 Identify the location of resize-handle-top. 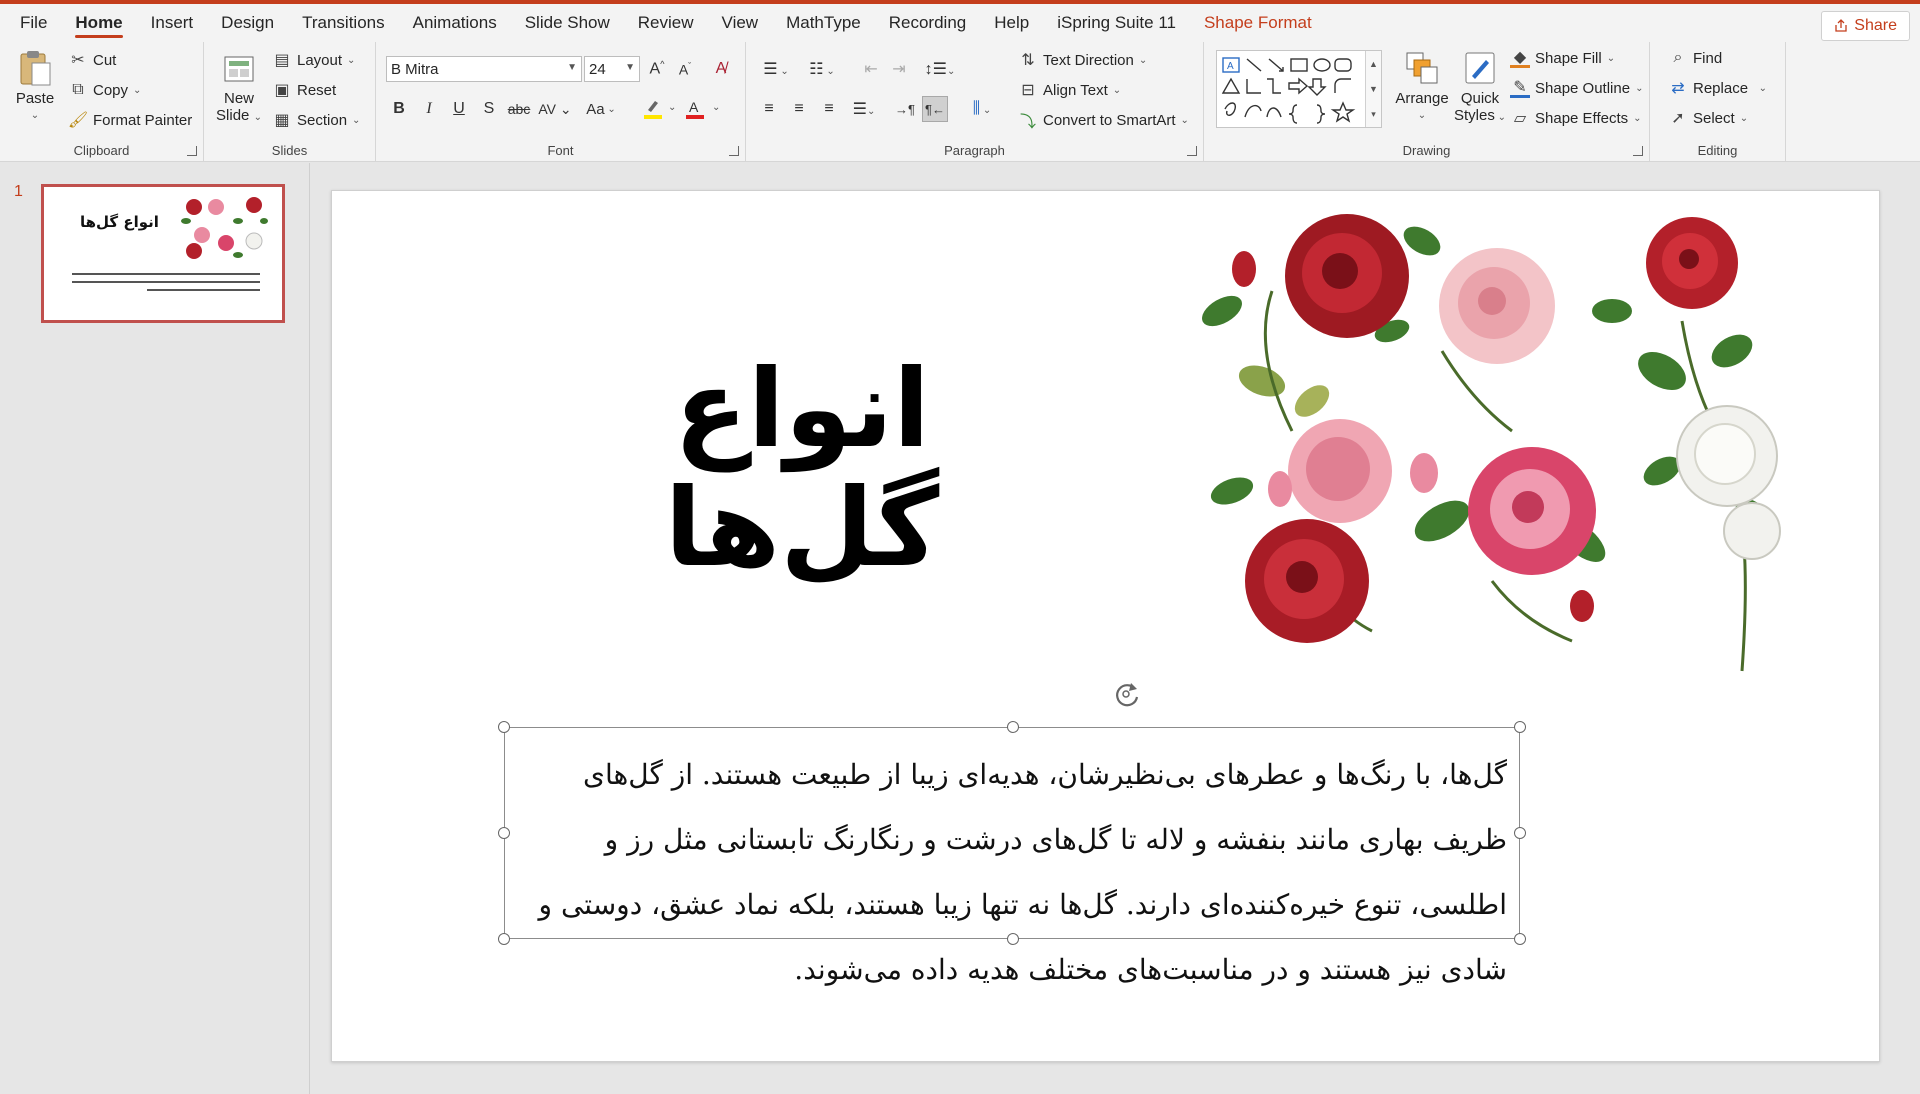
(1013, 727).